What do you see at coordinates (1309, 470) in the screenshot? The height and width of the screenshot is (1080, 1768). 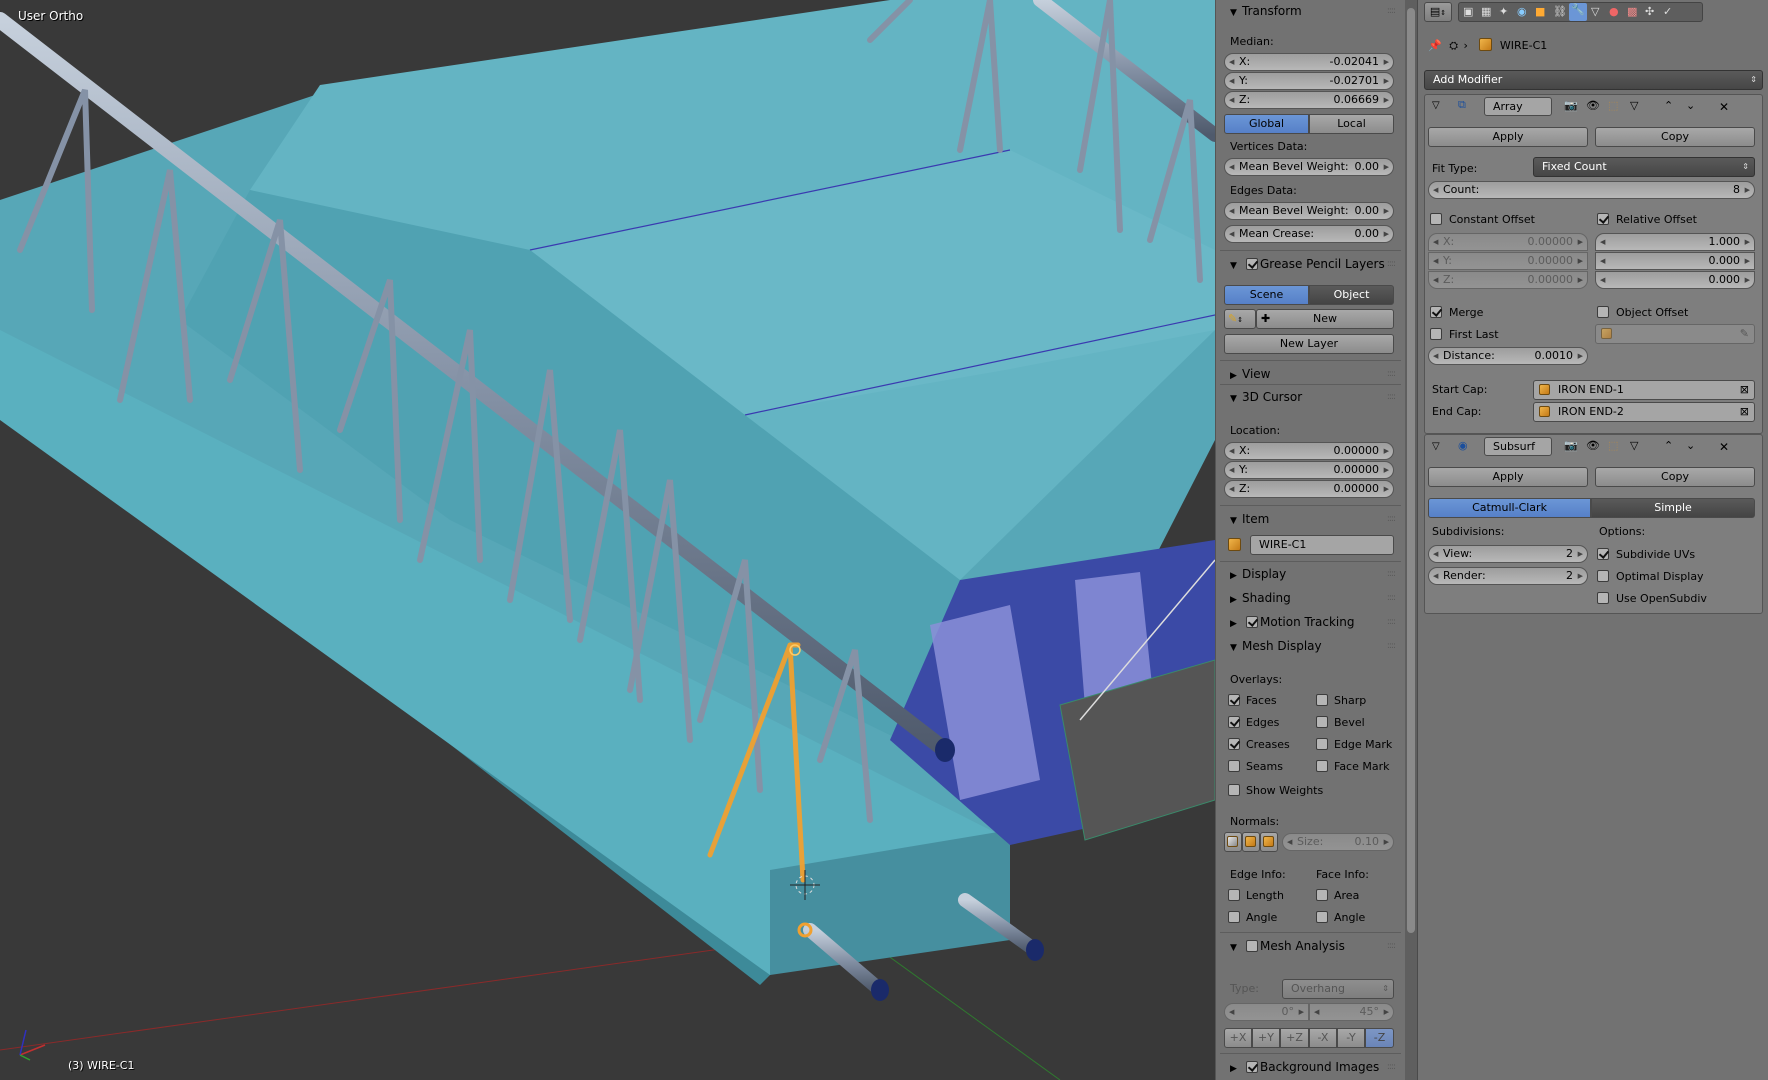 I see `cursor-y-field: ◀ Y: 0.00000 ▶` at bounding box center [1309, 470].